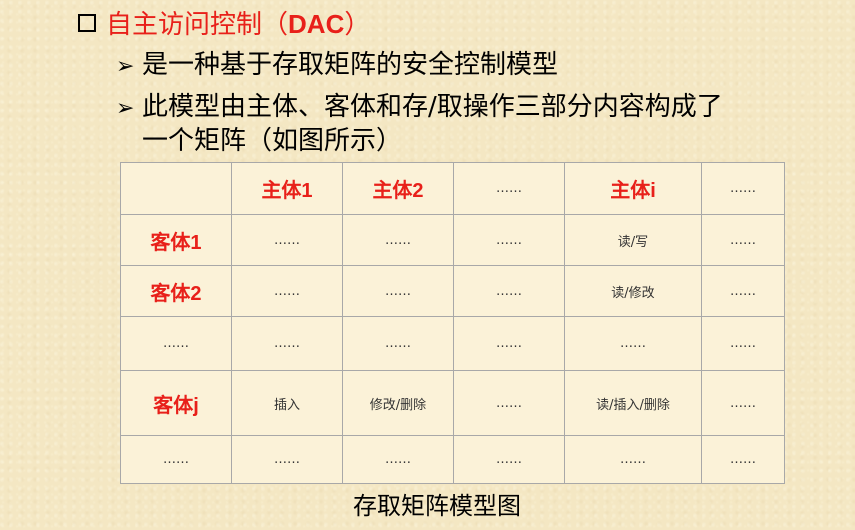  What do you see at coordinates (176, 403) in the screenshot?
I see `row-header-cell: 客体j` at bounding box center [176, 403].